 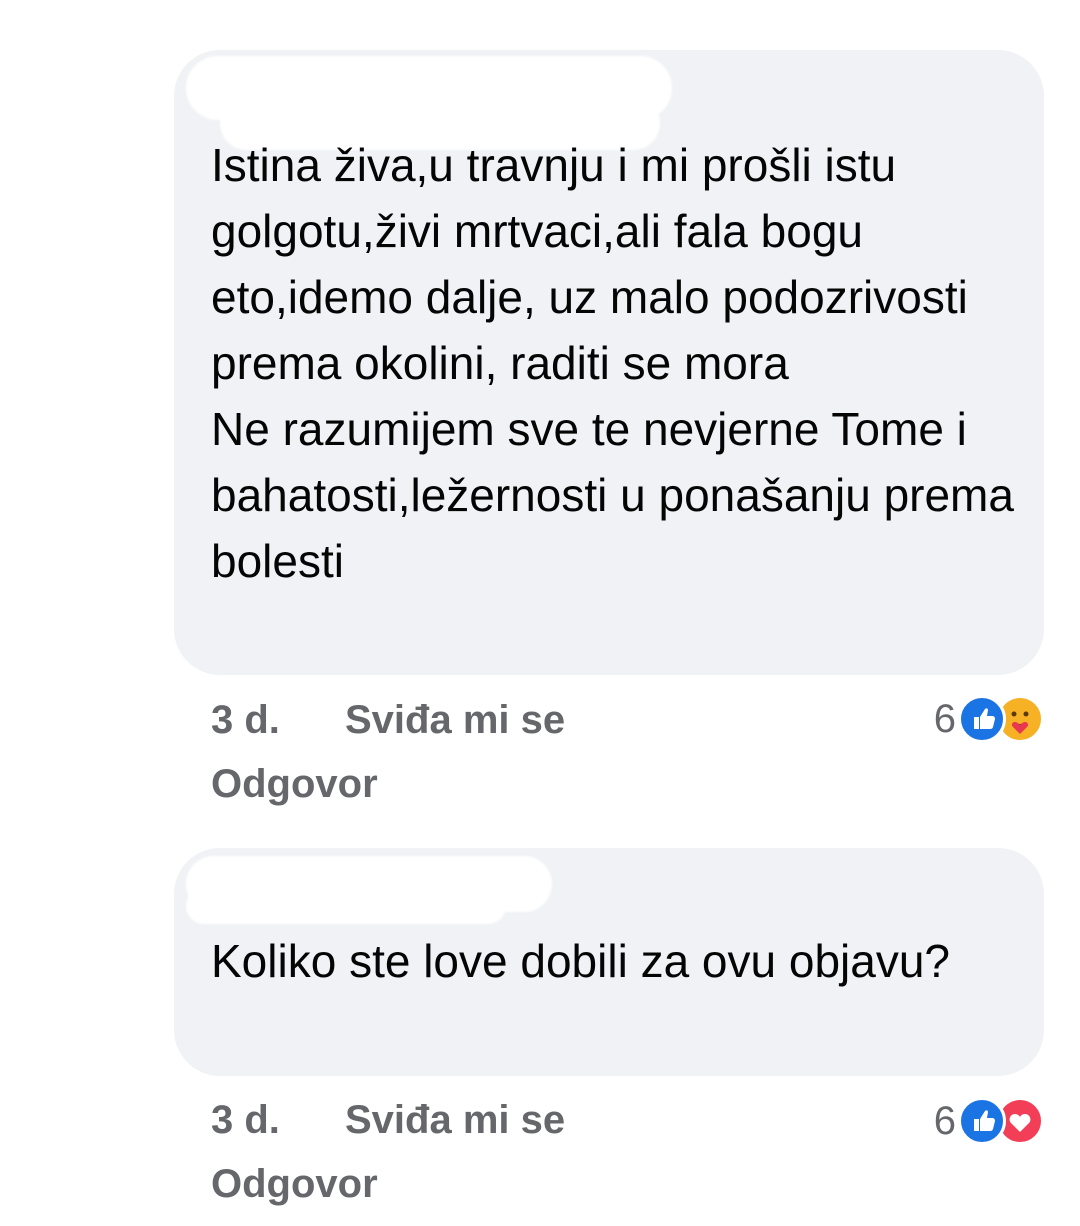 I want to click on reaction-count: 6, so click(x=944, y=1120).